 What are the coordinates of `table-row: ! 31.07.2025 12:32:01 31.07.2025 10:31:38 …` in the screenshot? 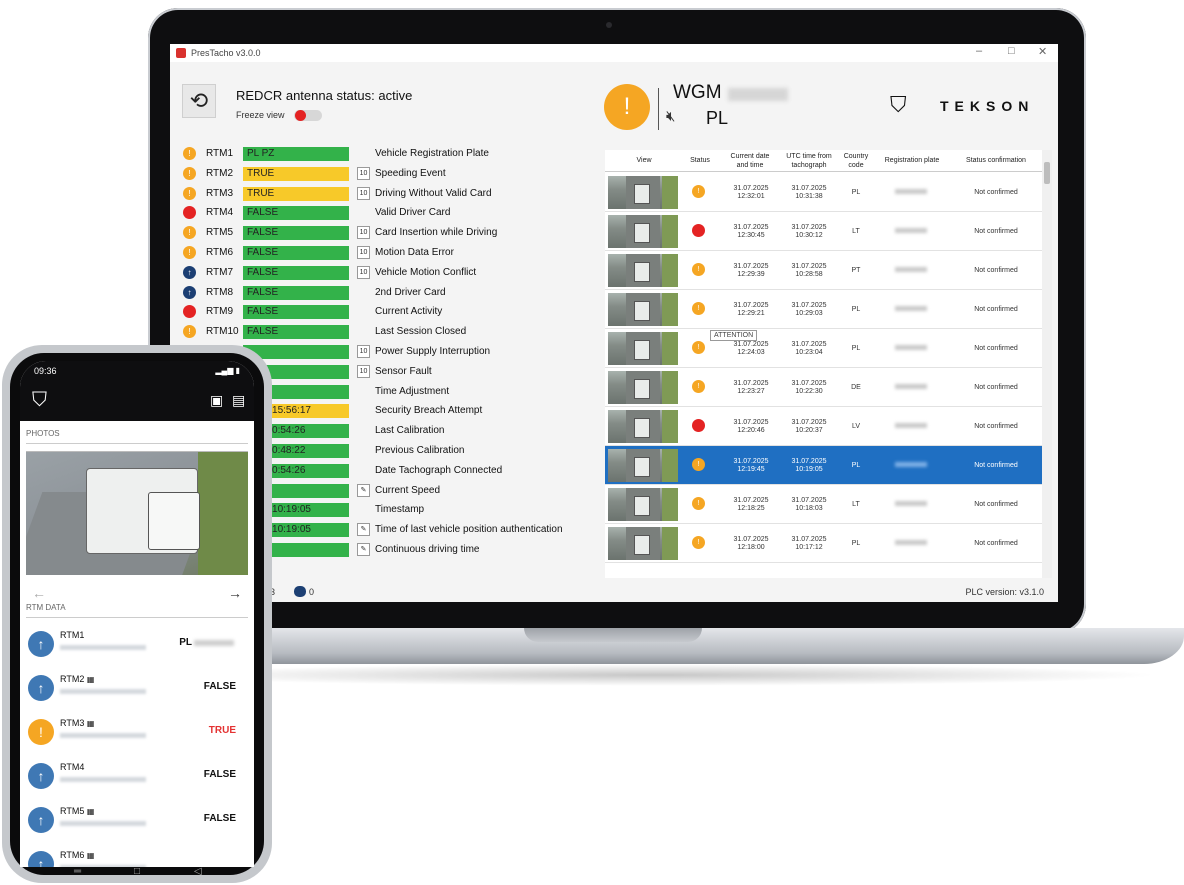 It's located at (824, 192).